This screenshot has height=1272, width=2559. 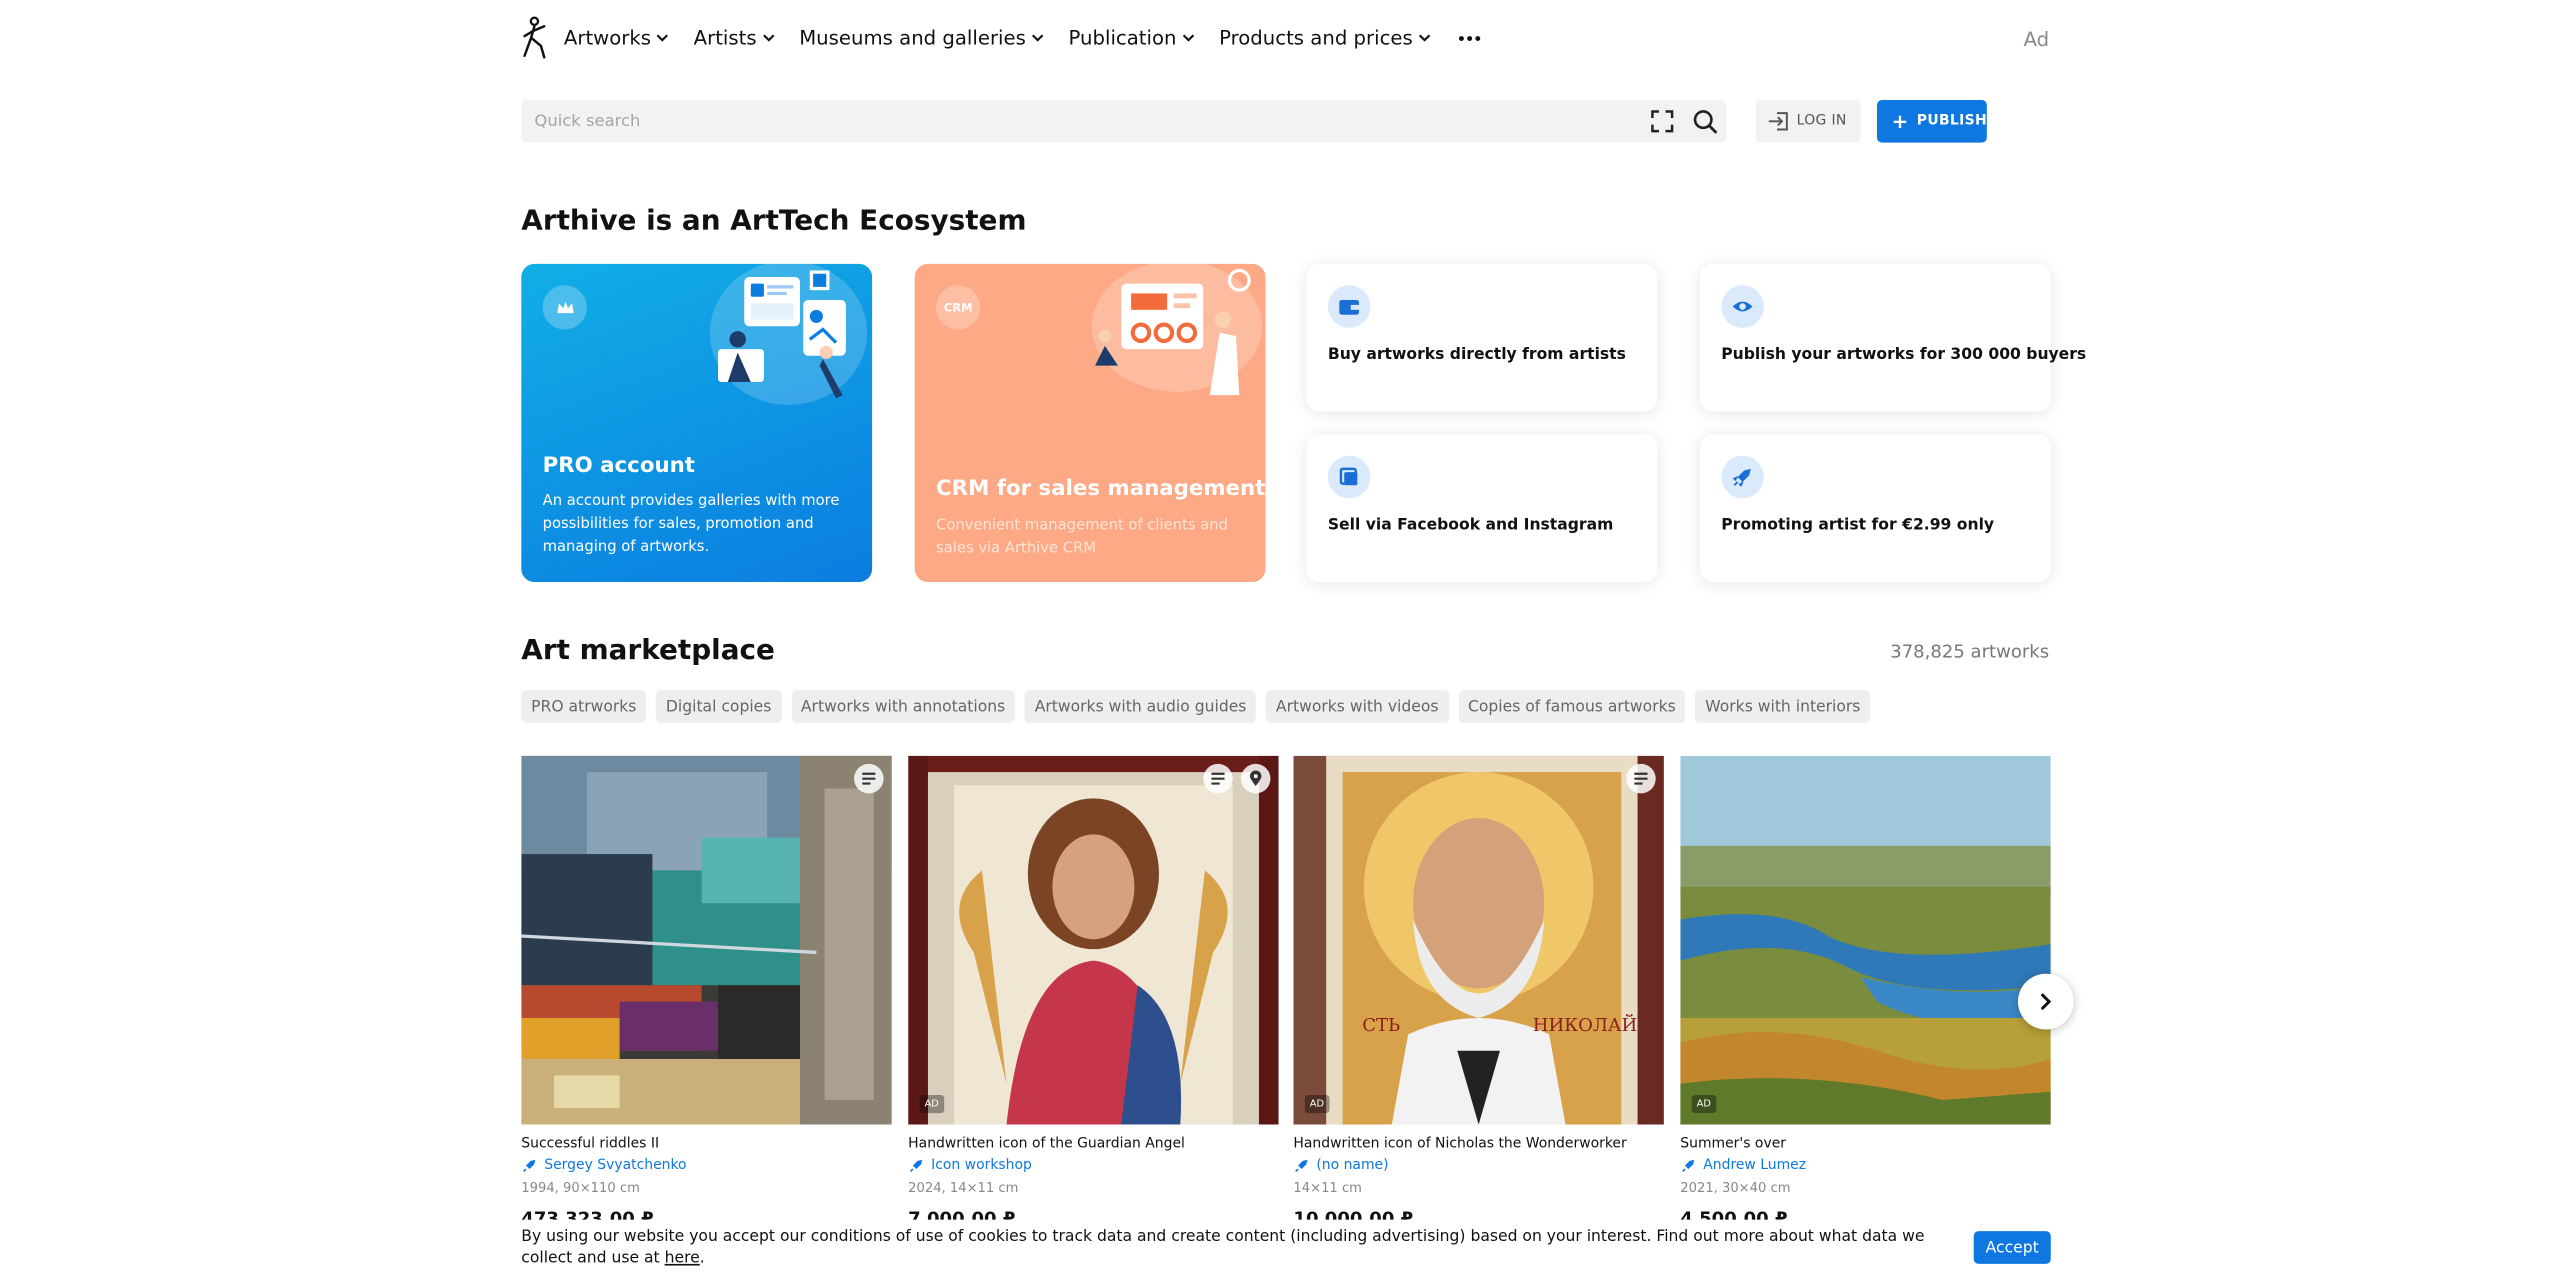 What do you see at coordinates (1046, 1144) in the screenshot?
I see `artwork-title: Handwritten icon of the Guardian Angel` at bounding box center [1046, 1144].